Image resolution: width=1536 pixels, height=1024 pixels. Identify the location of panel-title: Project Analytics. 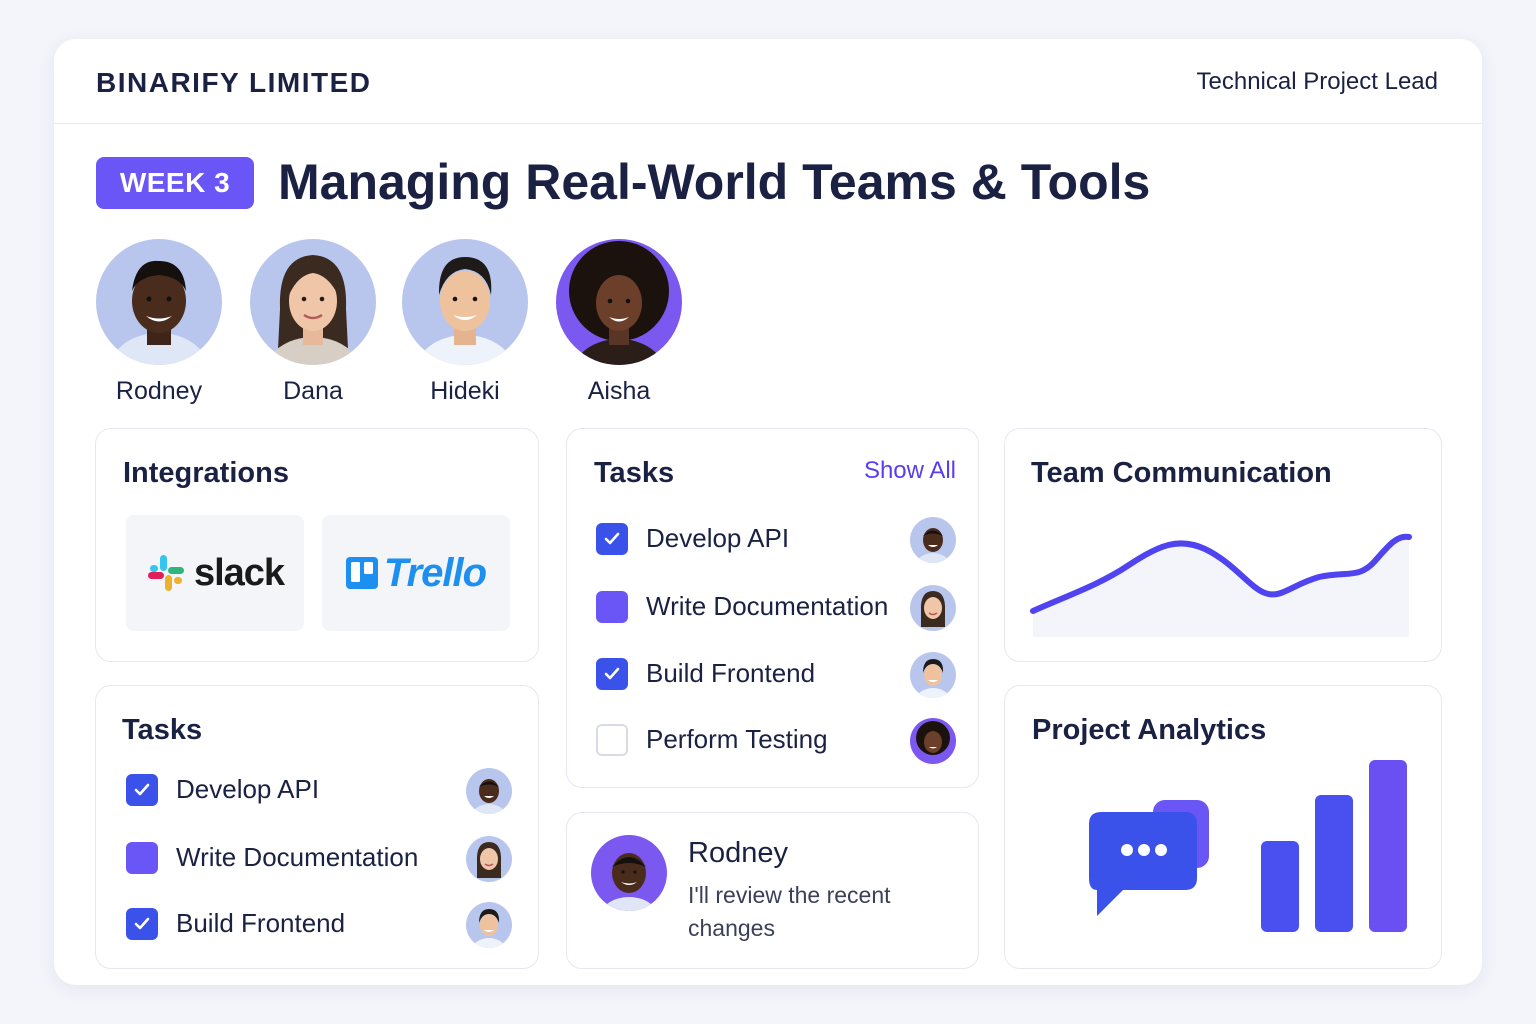
(1149, 730).